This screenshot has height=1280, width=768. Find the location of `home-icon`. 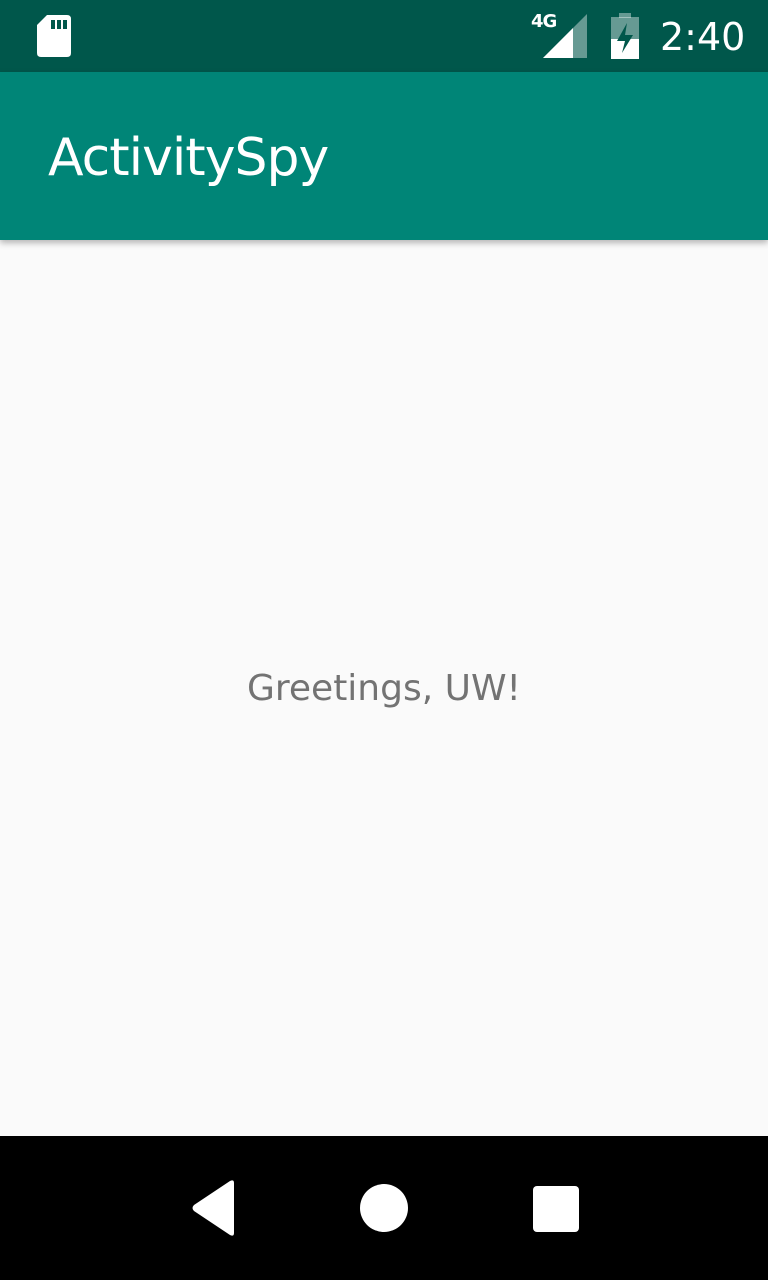

home-icon is located at coordinates (384, 1208).